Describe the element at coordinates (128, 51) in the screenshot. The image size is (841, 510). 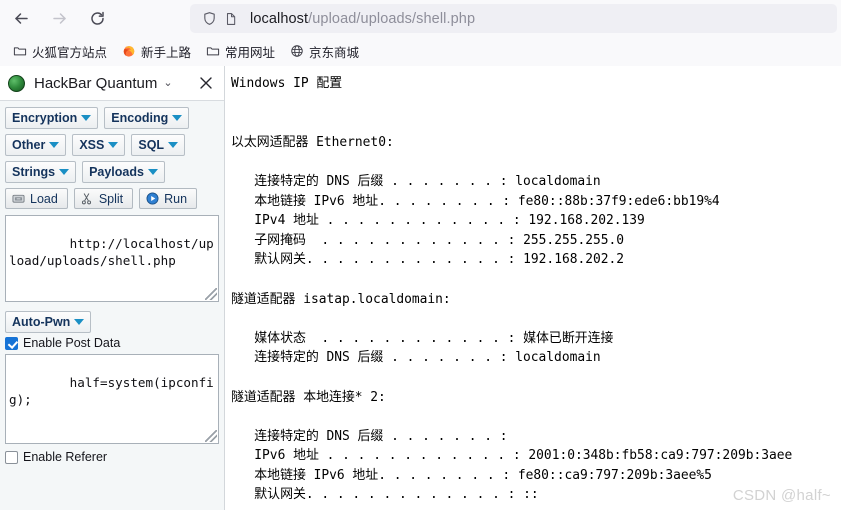
I see `firefox-icon` at that location.